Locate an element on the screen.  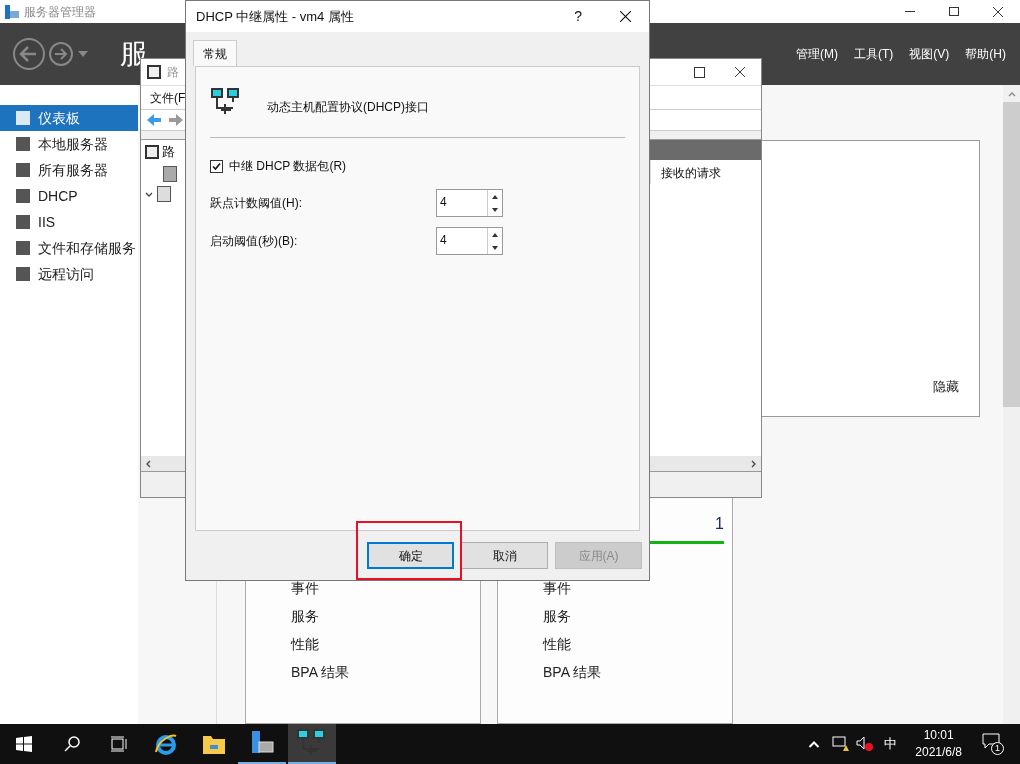
tree-item: 路 is located at coordinates (168, 152).